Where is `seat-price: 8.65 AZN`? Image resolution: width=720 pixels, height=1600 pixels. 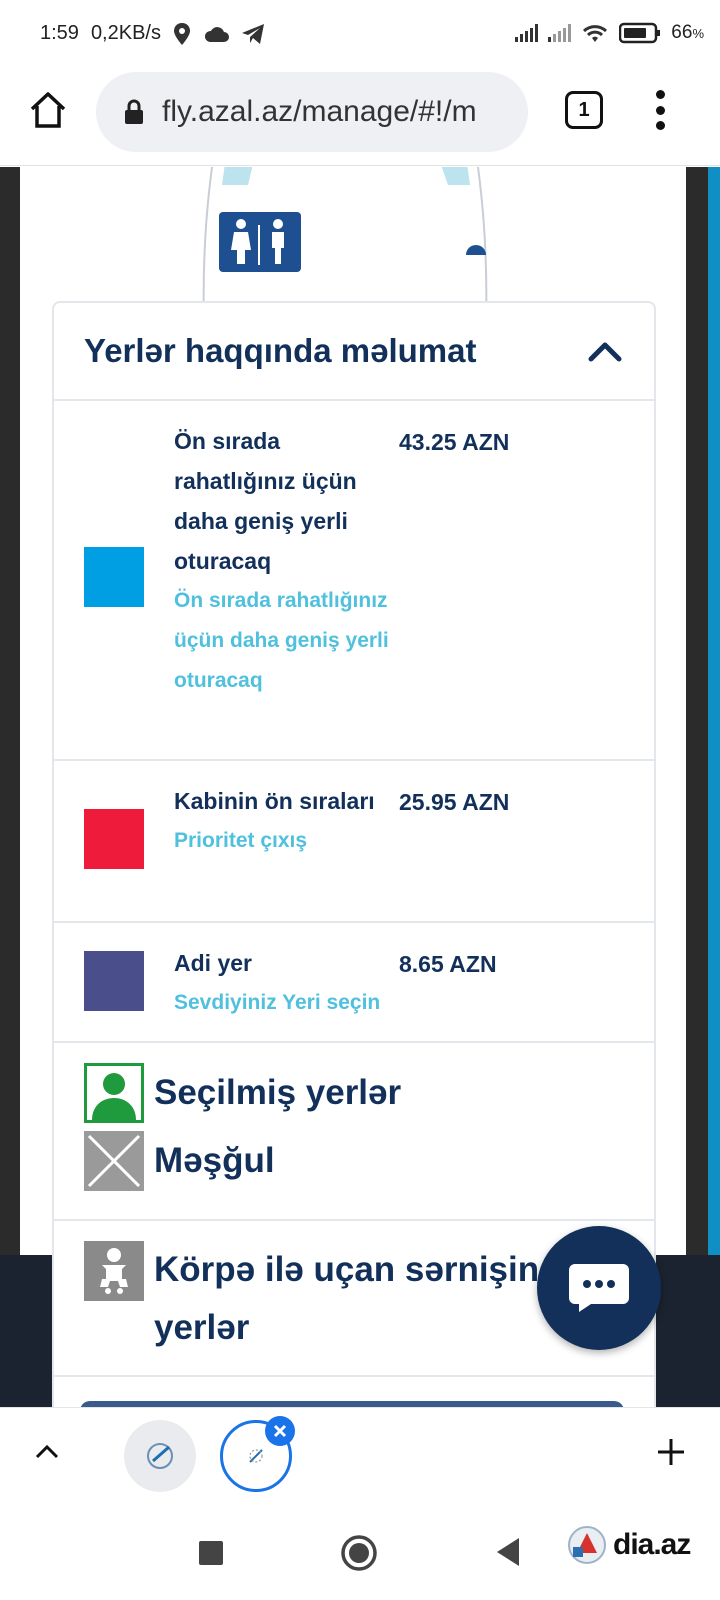
seat-price: 8.65 AZN is located at coordinates (448, 964).